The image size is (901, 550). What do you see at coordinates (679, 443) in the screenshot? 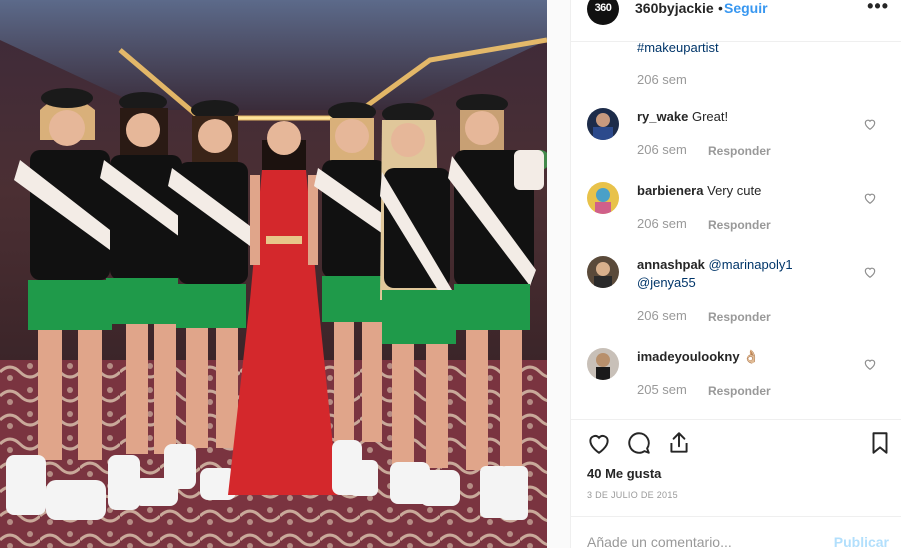
I see `share-icon` at bounding box center [679, 443].